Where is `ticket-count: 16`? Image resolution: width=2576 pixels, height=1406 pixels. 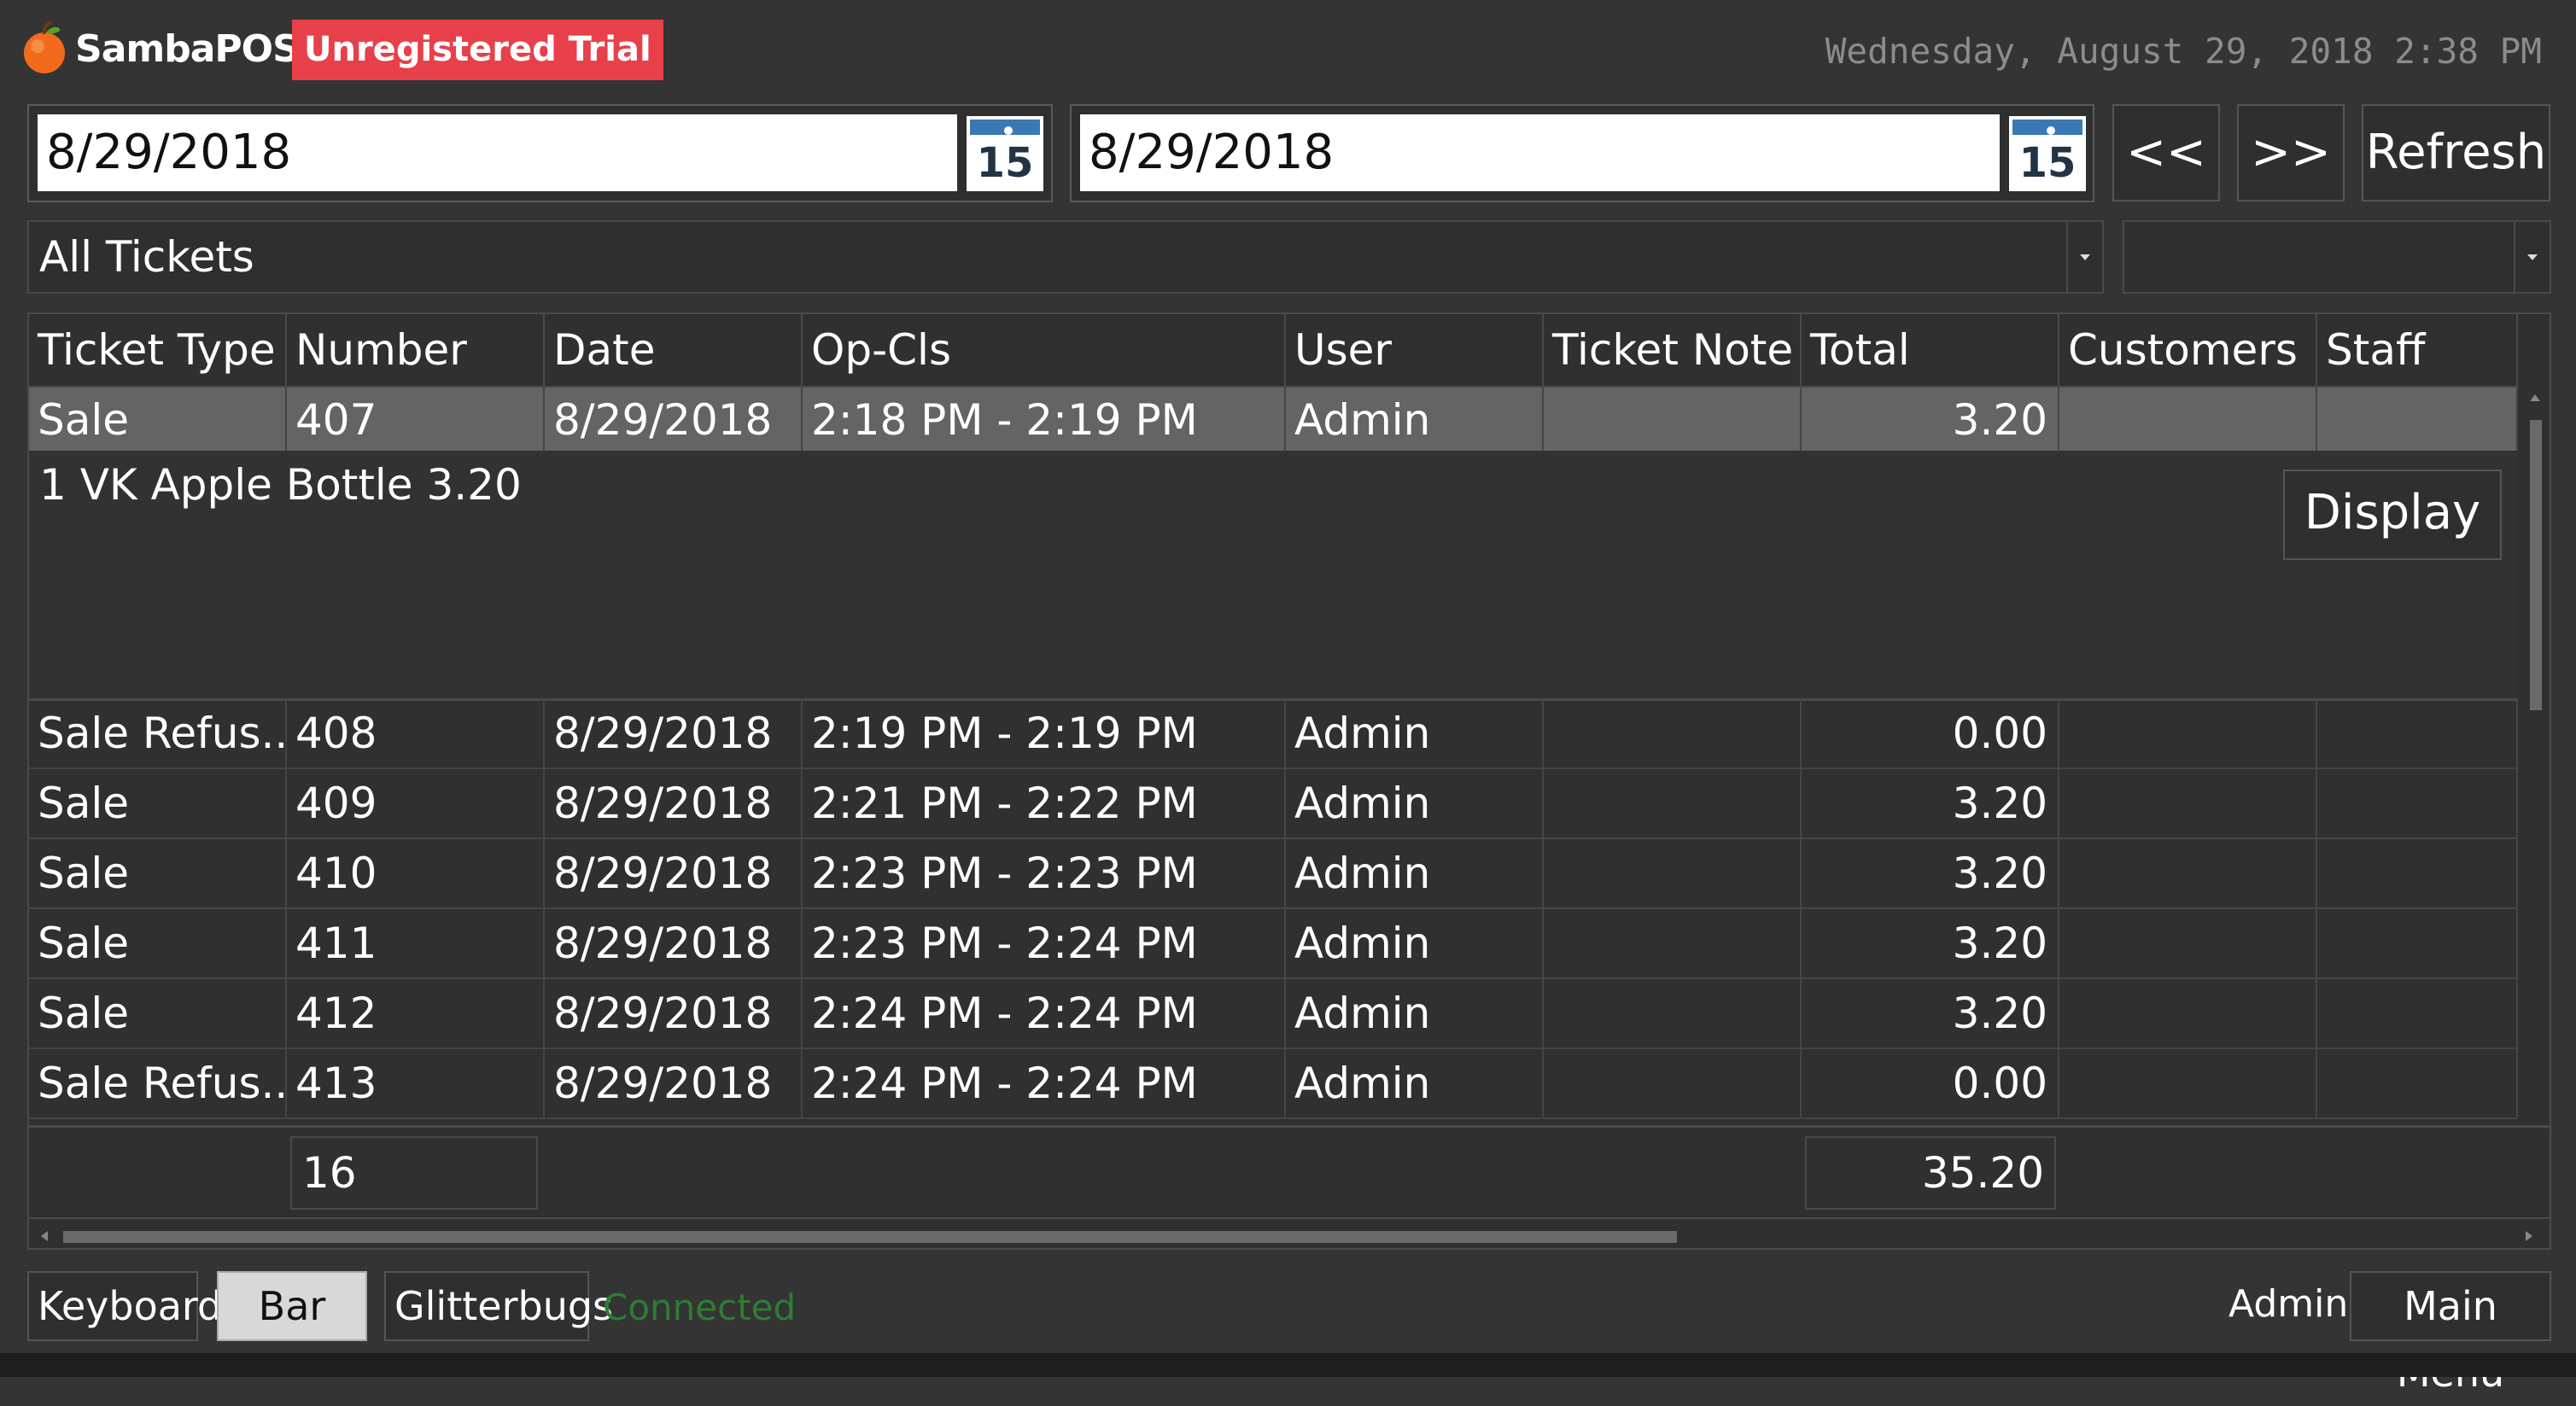 ticket-count: 16 is located at coordinates (414, 1173).